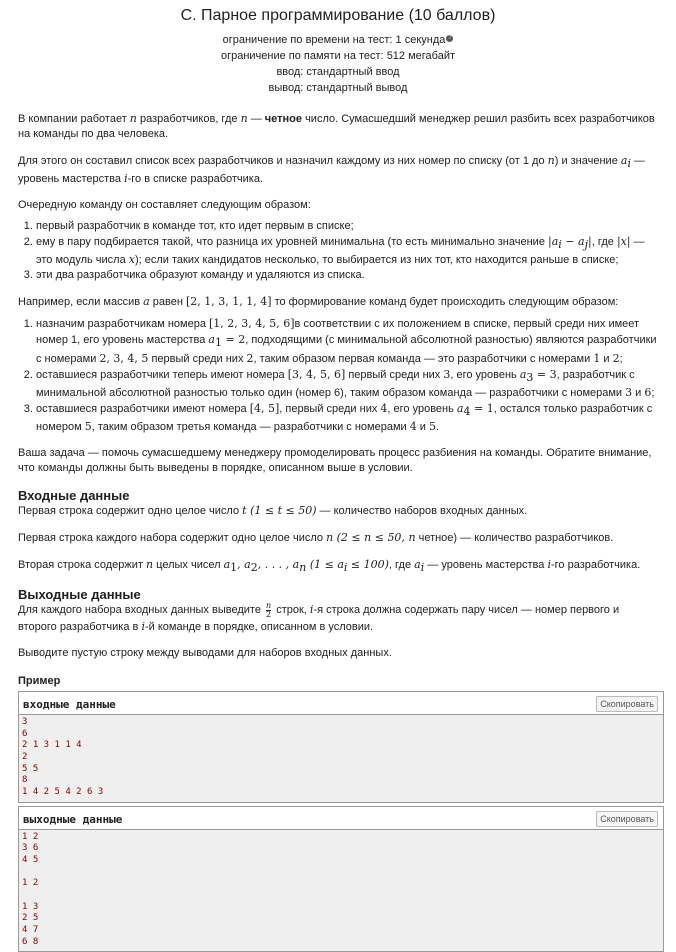  Describe the element at coordinates (338, 88) in the screenshot. I see `output-file: вывод: стандартный вывод` at that location.